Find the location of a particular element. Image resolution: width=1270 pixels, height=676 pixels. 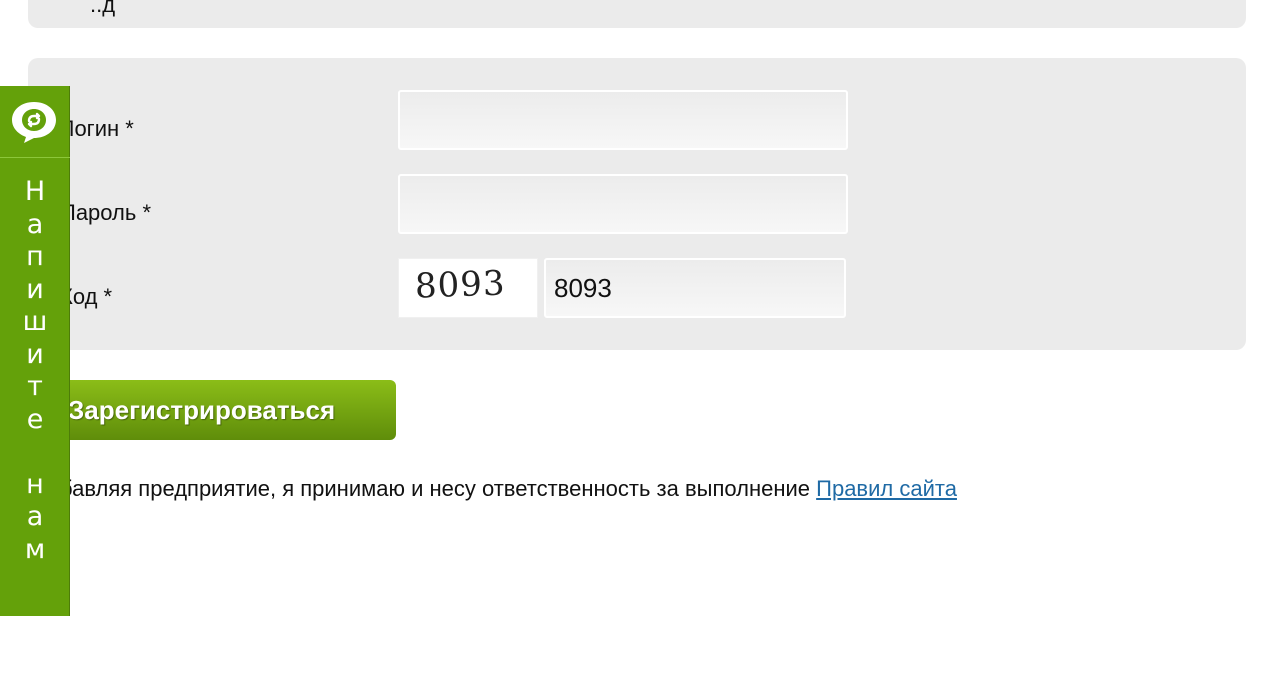

previous-panel-cut-text: ..д is located at coordinates (103, 8).